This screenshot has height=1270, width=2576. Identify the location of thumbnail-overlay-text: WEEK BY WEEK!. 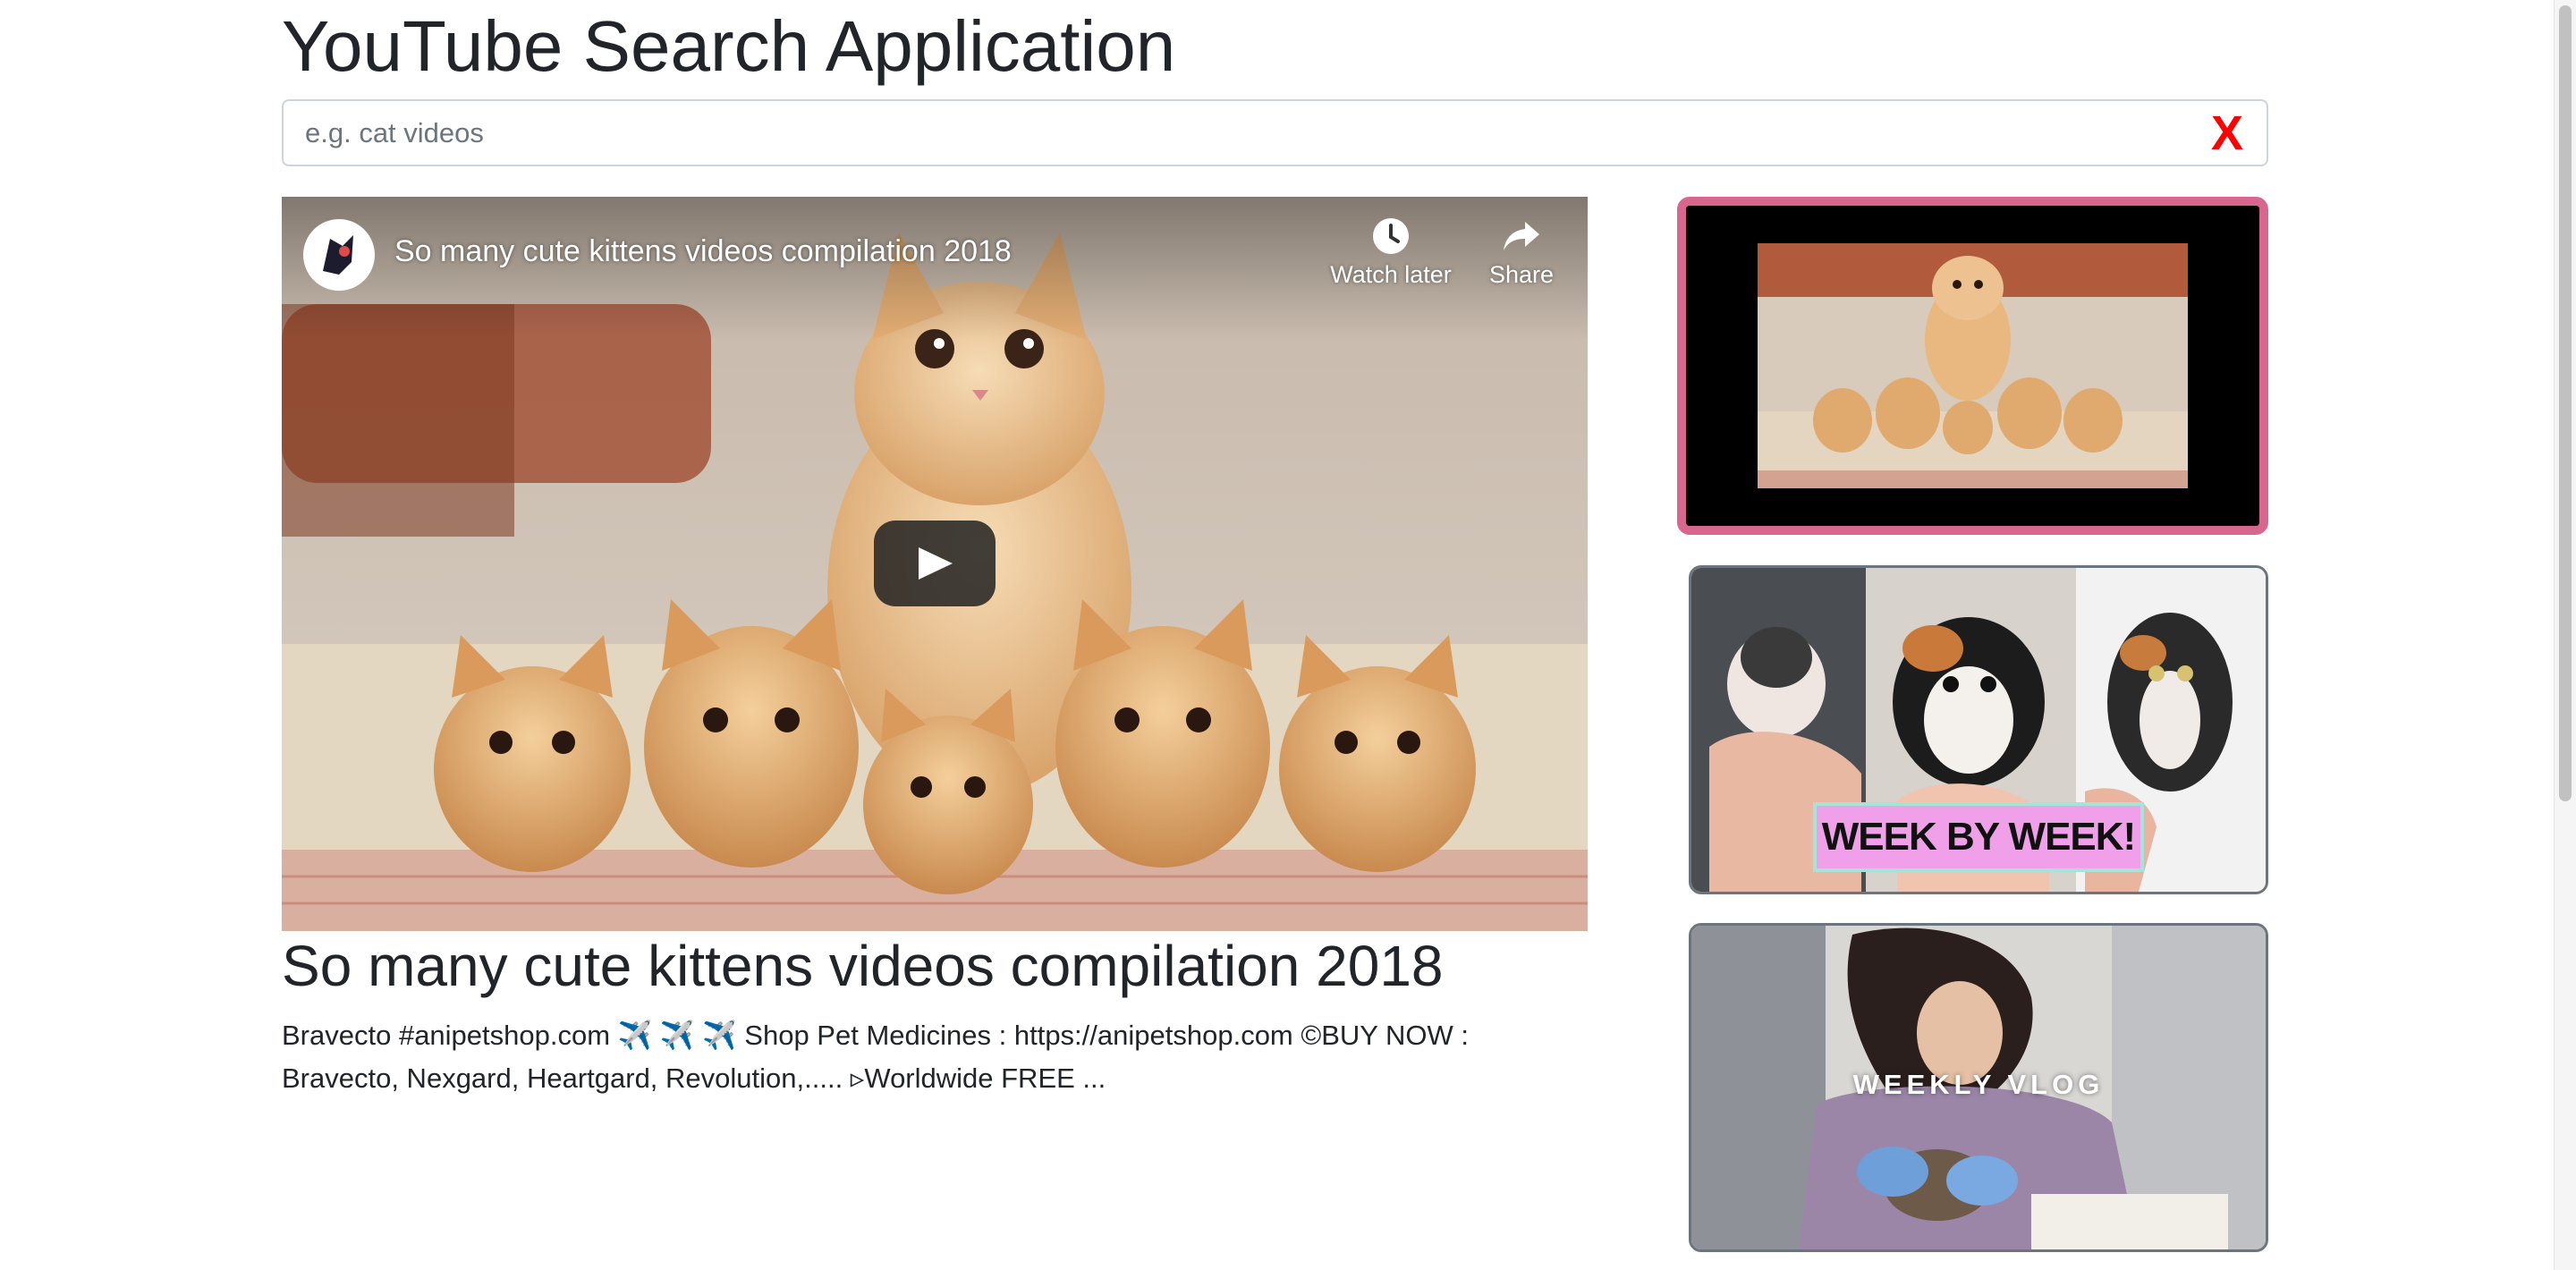
(1978, 837).